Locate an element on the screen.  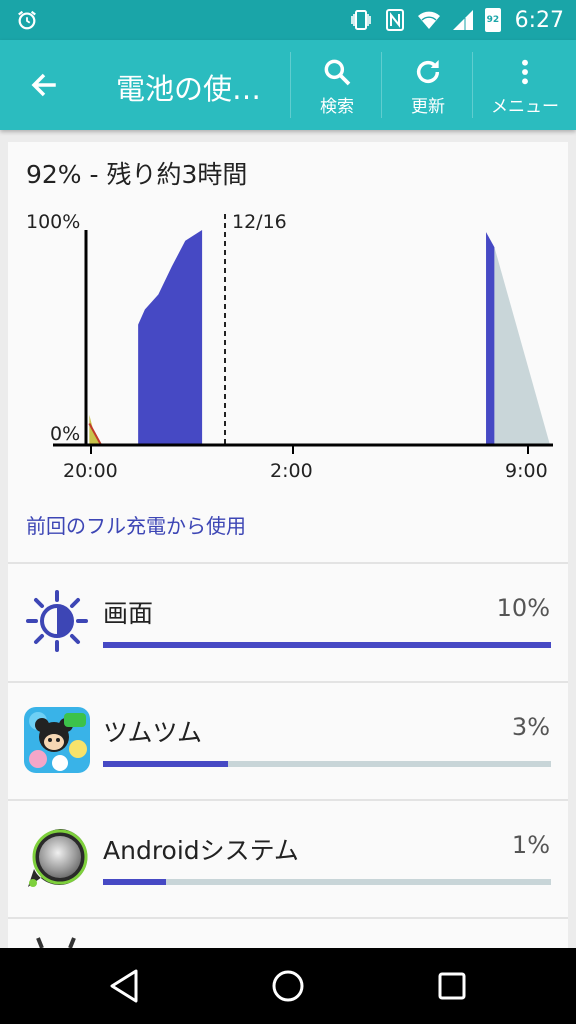
more-vert-icon is located at coordinates (525, 72).